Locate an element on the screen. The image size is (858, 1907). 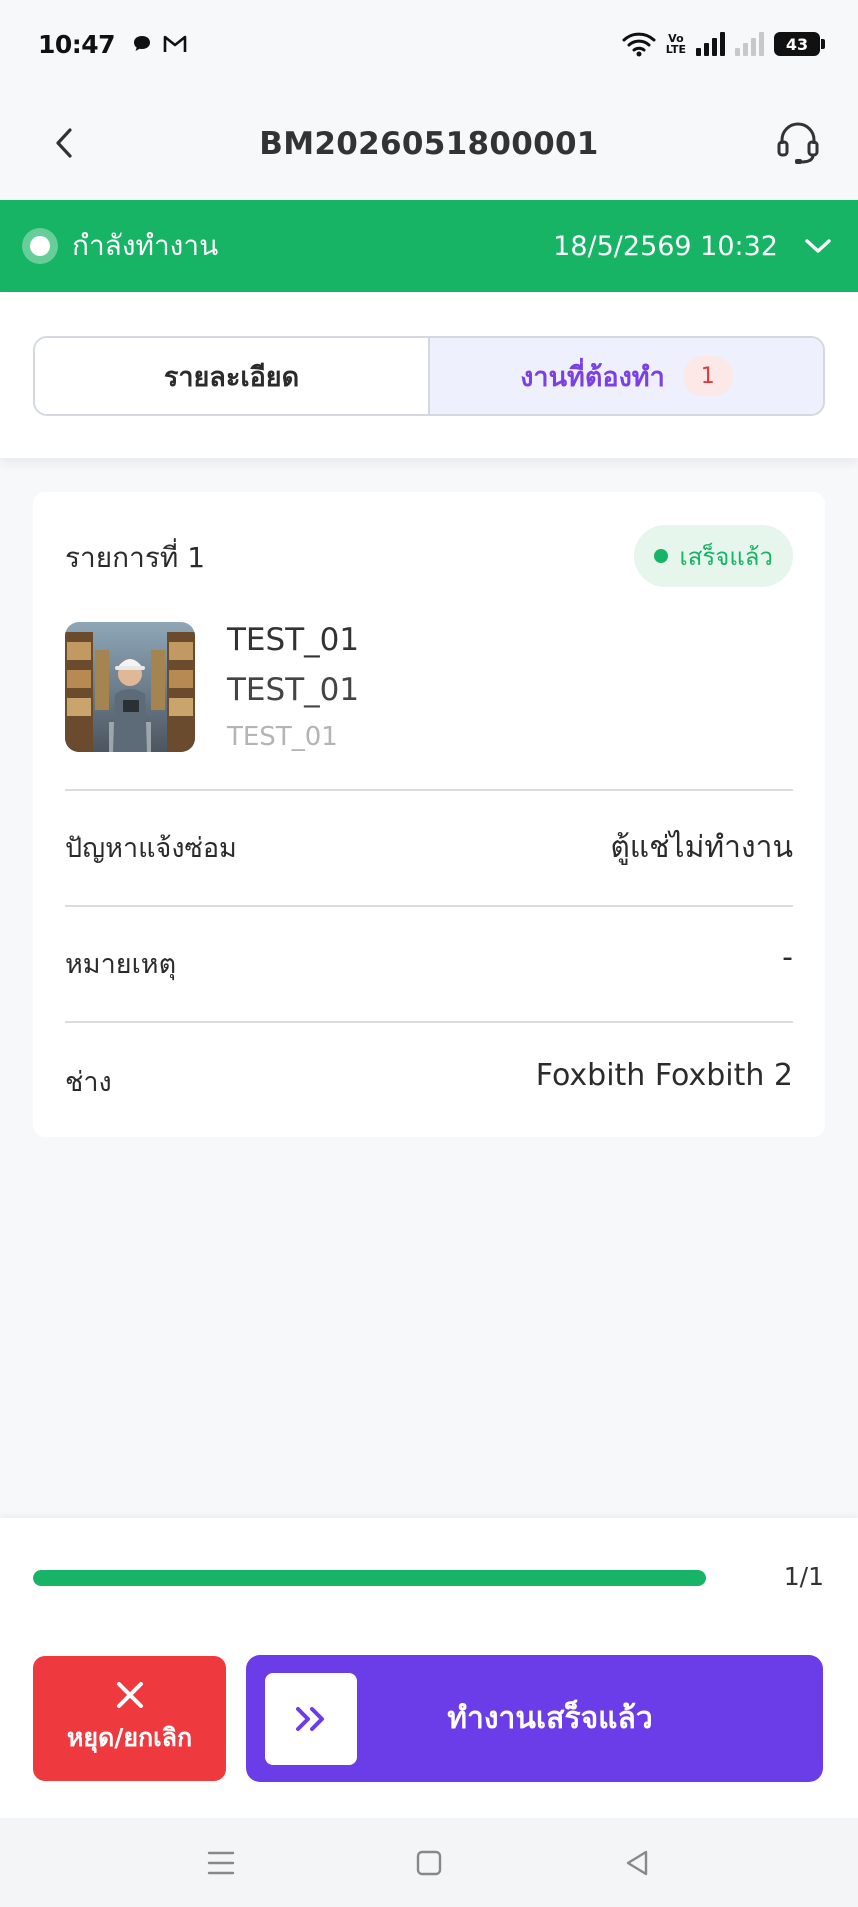
job-status-datetime: 18/5/2569 10:32 is located at coordinates (665, 246).